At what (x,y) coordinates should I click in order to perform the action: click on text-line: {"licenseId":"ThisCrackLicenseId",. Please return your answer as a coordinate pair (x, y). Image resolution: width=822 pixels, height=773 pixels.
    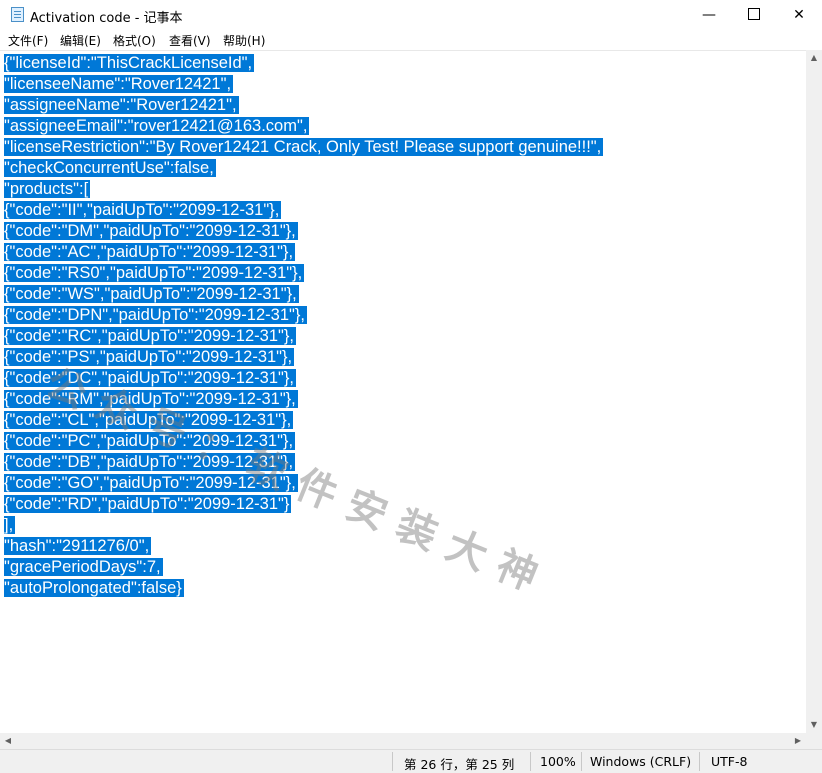
    Looking at the image, I should click on (303, 63).